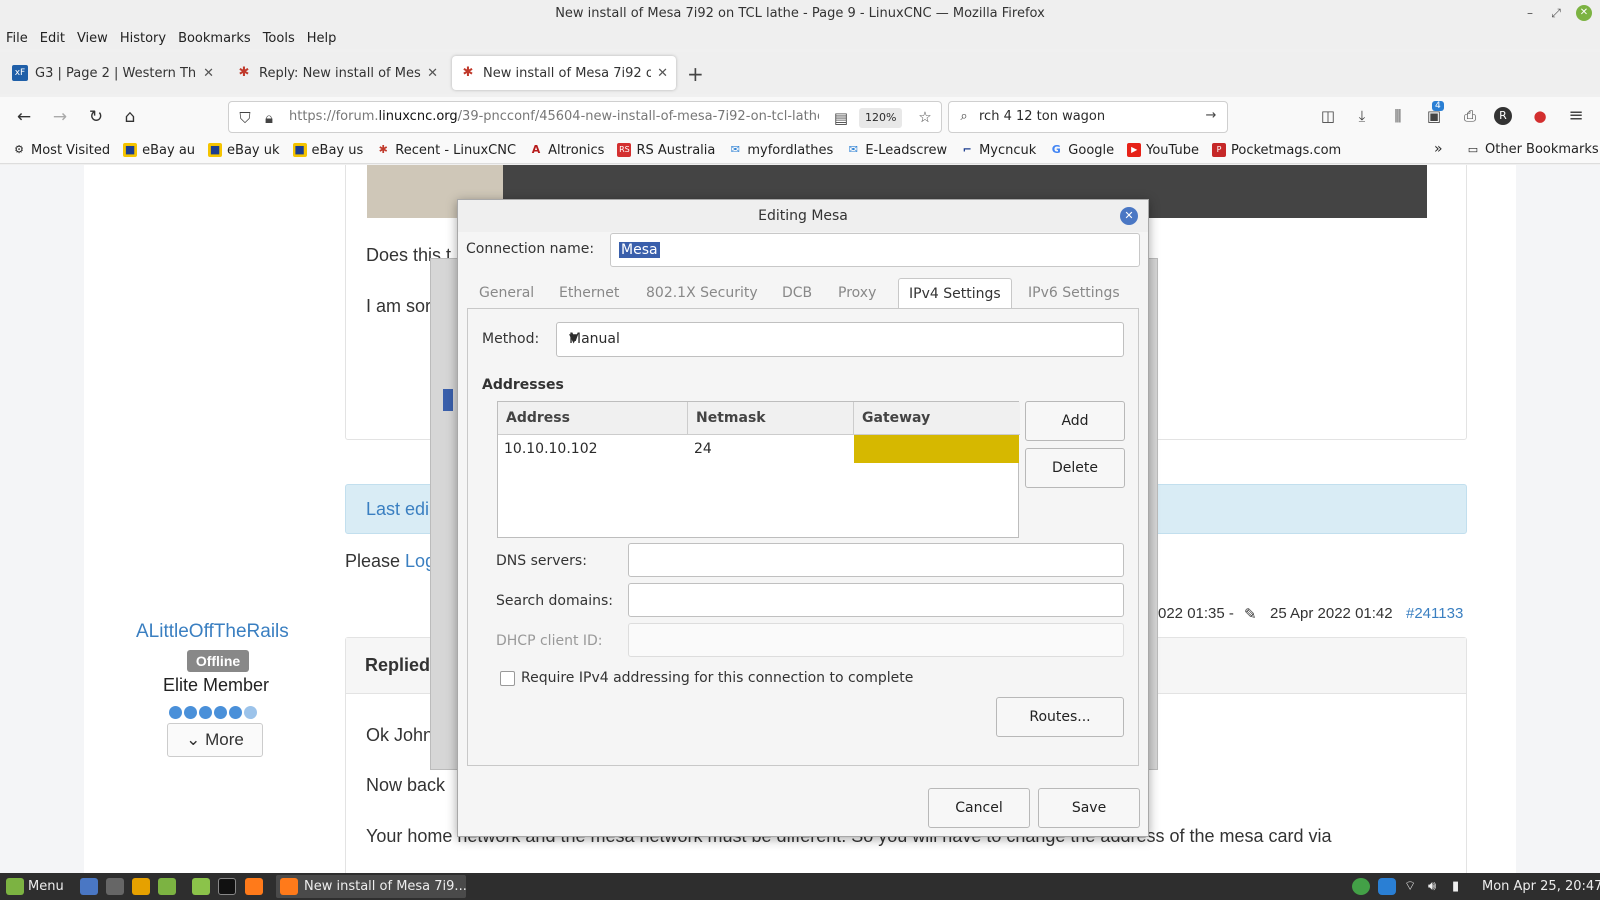 The image size is (1600, 900). What do you see at coordinates (167, 886) in the screenshot?
I see `terminal-green-icon` at bounding box center [167, 886].